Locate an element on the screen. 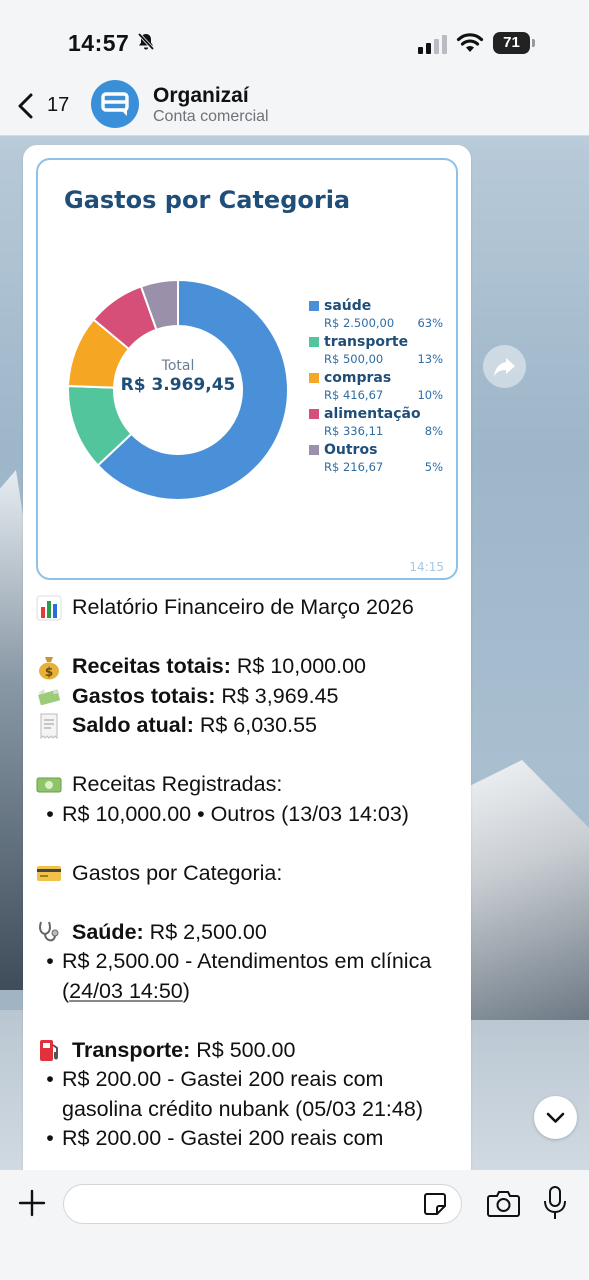 The height and width of the screenshot is (1280, 589). list-item: • R$ 10,000.00 • Outros (13/03 14:03) is located at coordinates (251, 815).